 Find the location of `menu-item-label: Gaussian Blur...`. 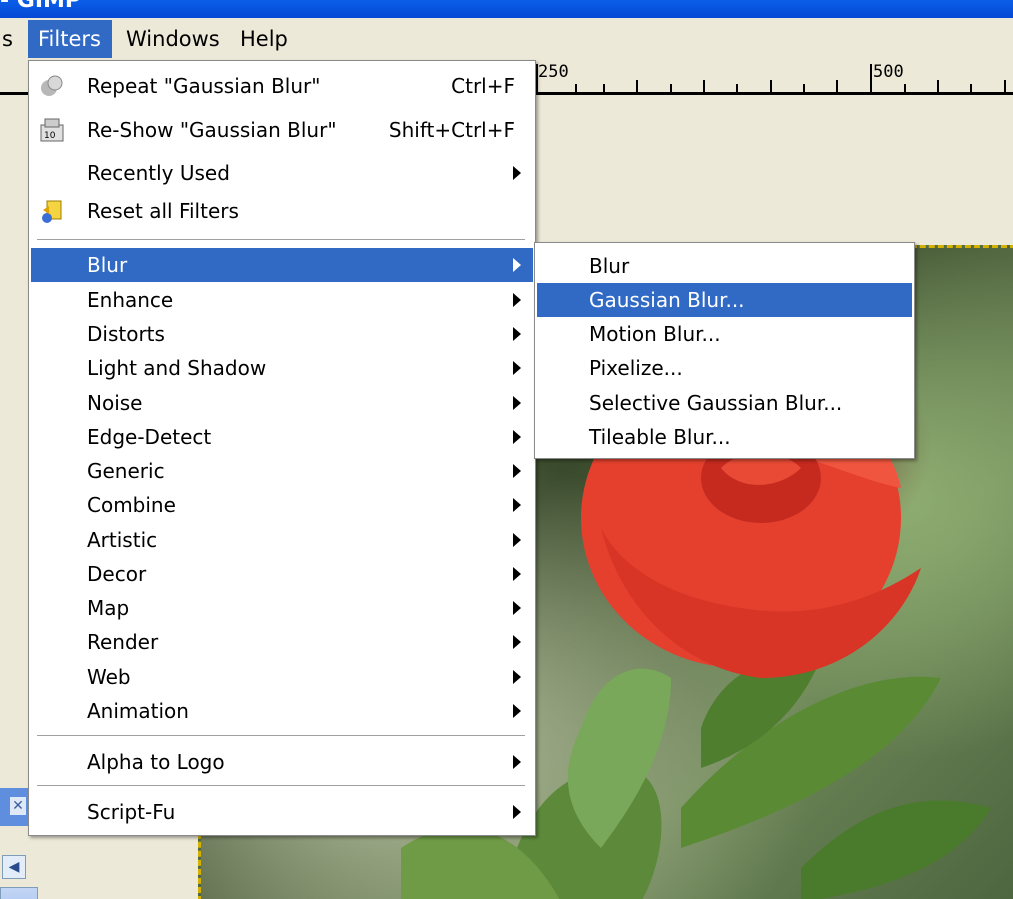

menu-item-label: Gaussian Blur... is located at coordinates (667, 300).